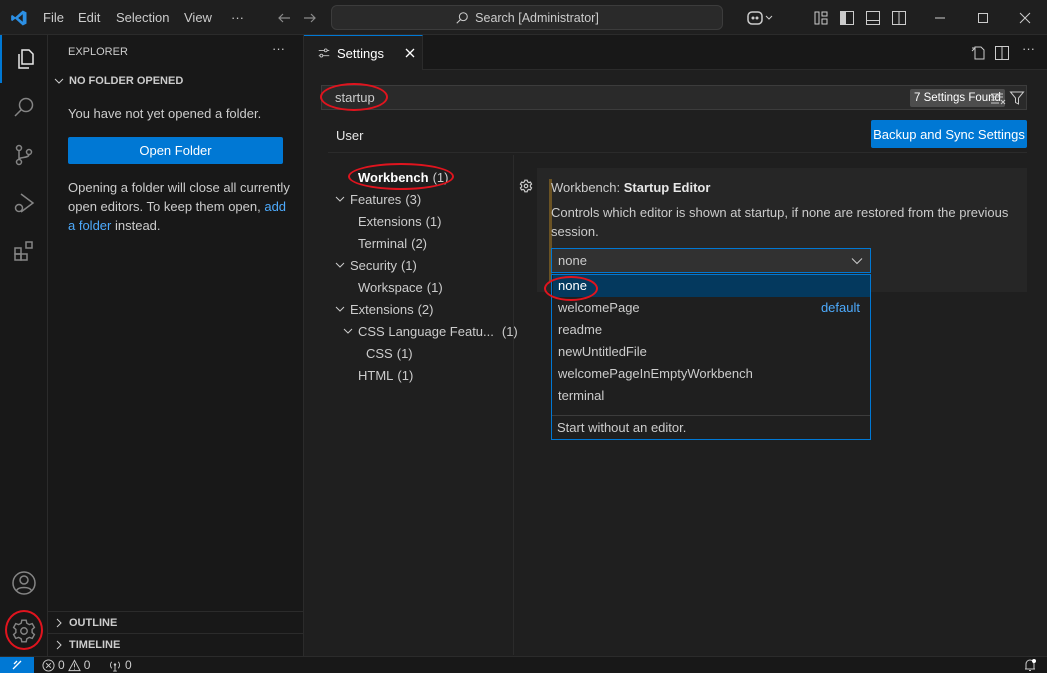 Image resolution: width=1047 pixels, height=673 pixels. What do you see at coordinates (175, 150) in the screenshot?
I see `open-folder-button: Open Folder` at bounding box center [175, 150].